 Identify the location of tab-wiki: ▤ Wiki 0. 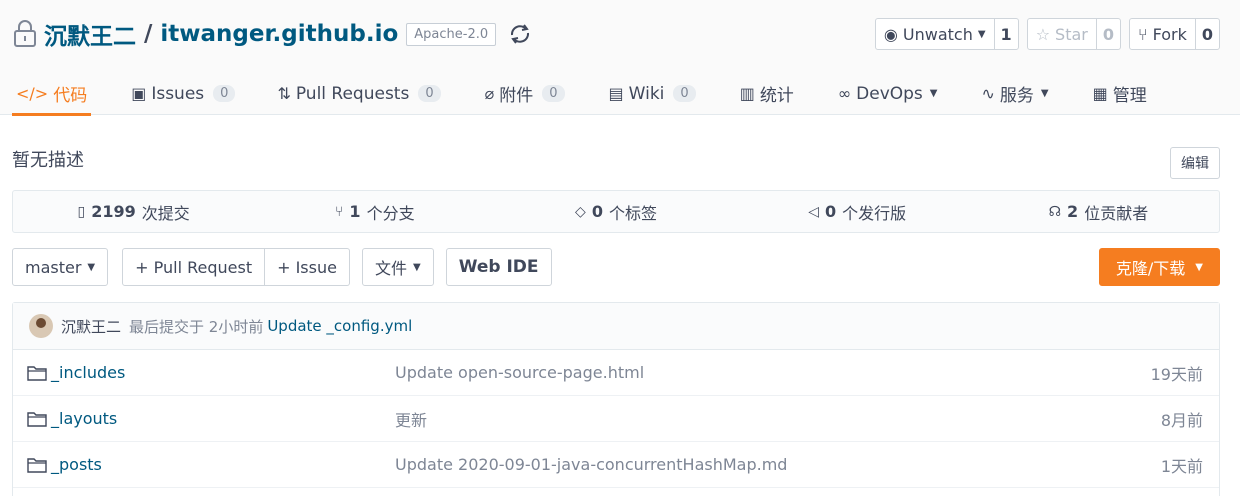
(652, 93).